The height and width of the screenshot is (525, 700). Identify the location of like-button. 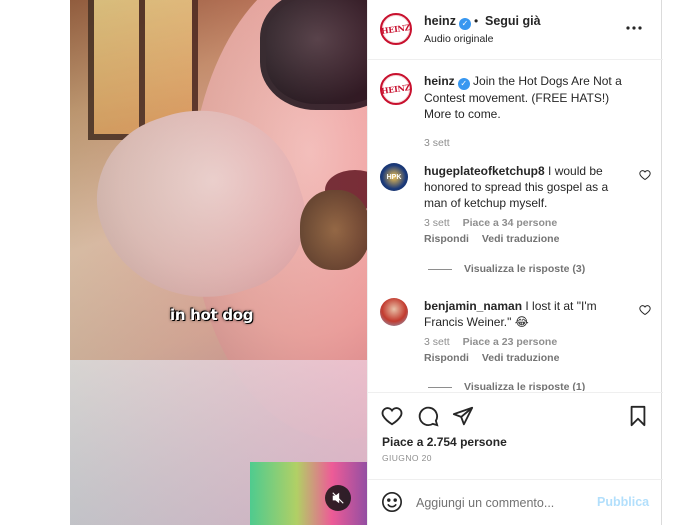
(392, 416).